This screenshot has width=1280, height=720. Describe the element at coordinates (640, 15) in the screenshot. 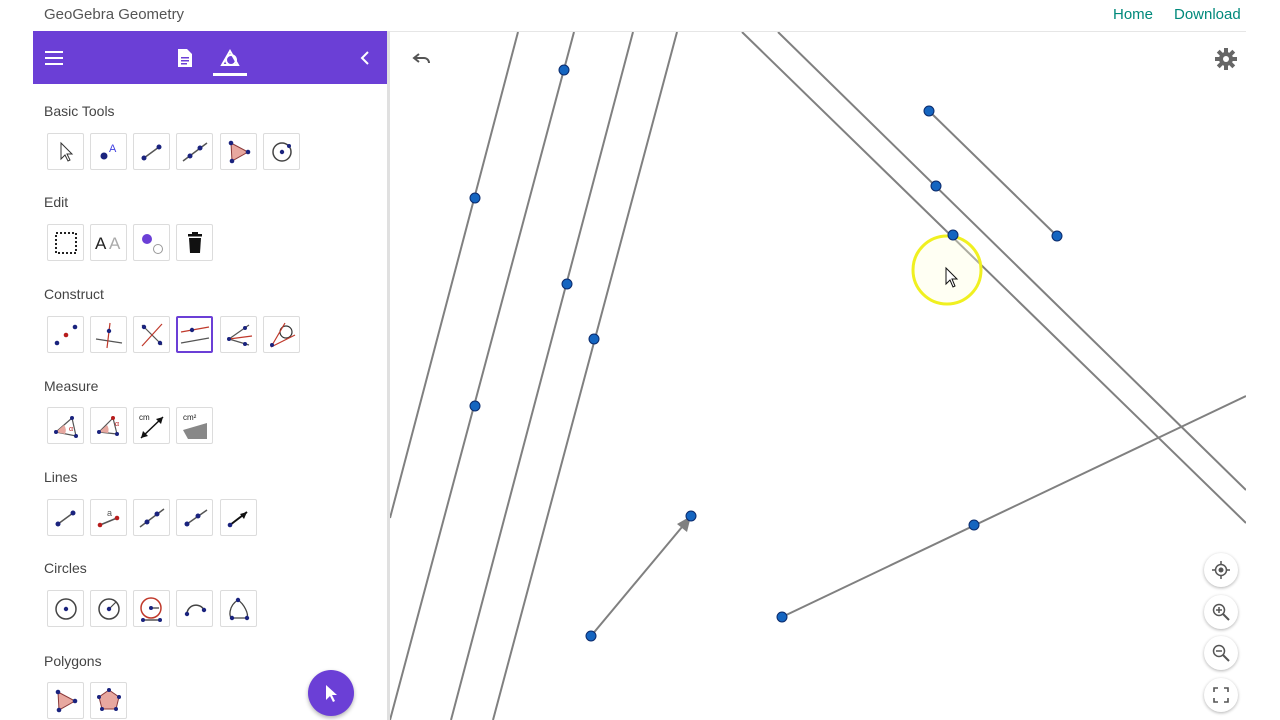

I see `top-bar: GeoGebra Geometry Home Download` at that location.